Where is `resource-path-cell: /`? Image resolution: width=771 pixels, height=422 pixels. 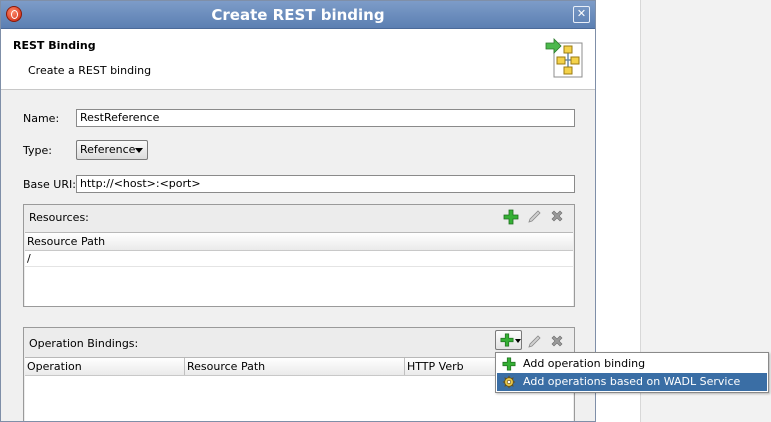
resource-path-cell: / is located at coordinates (29, 258).